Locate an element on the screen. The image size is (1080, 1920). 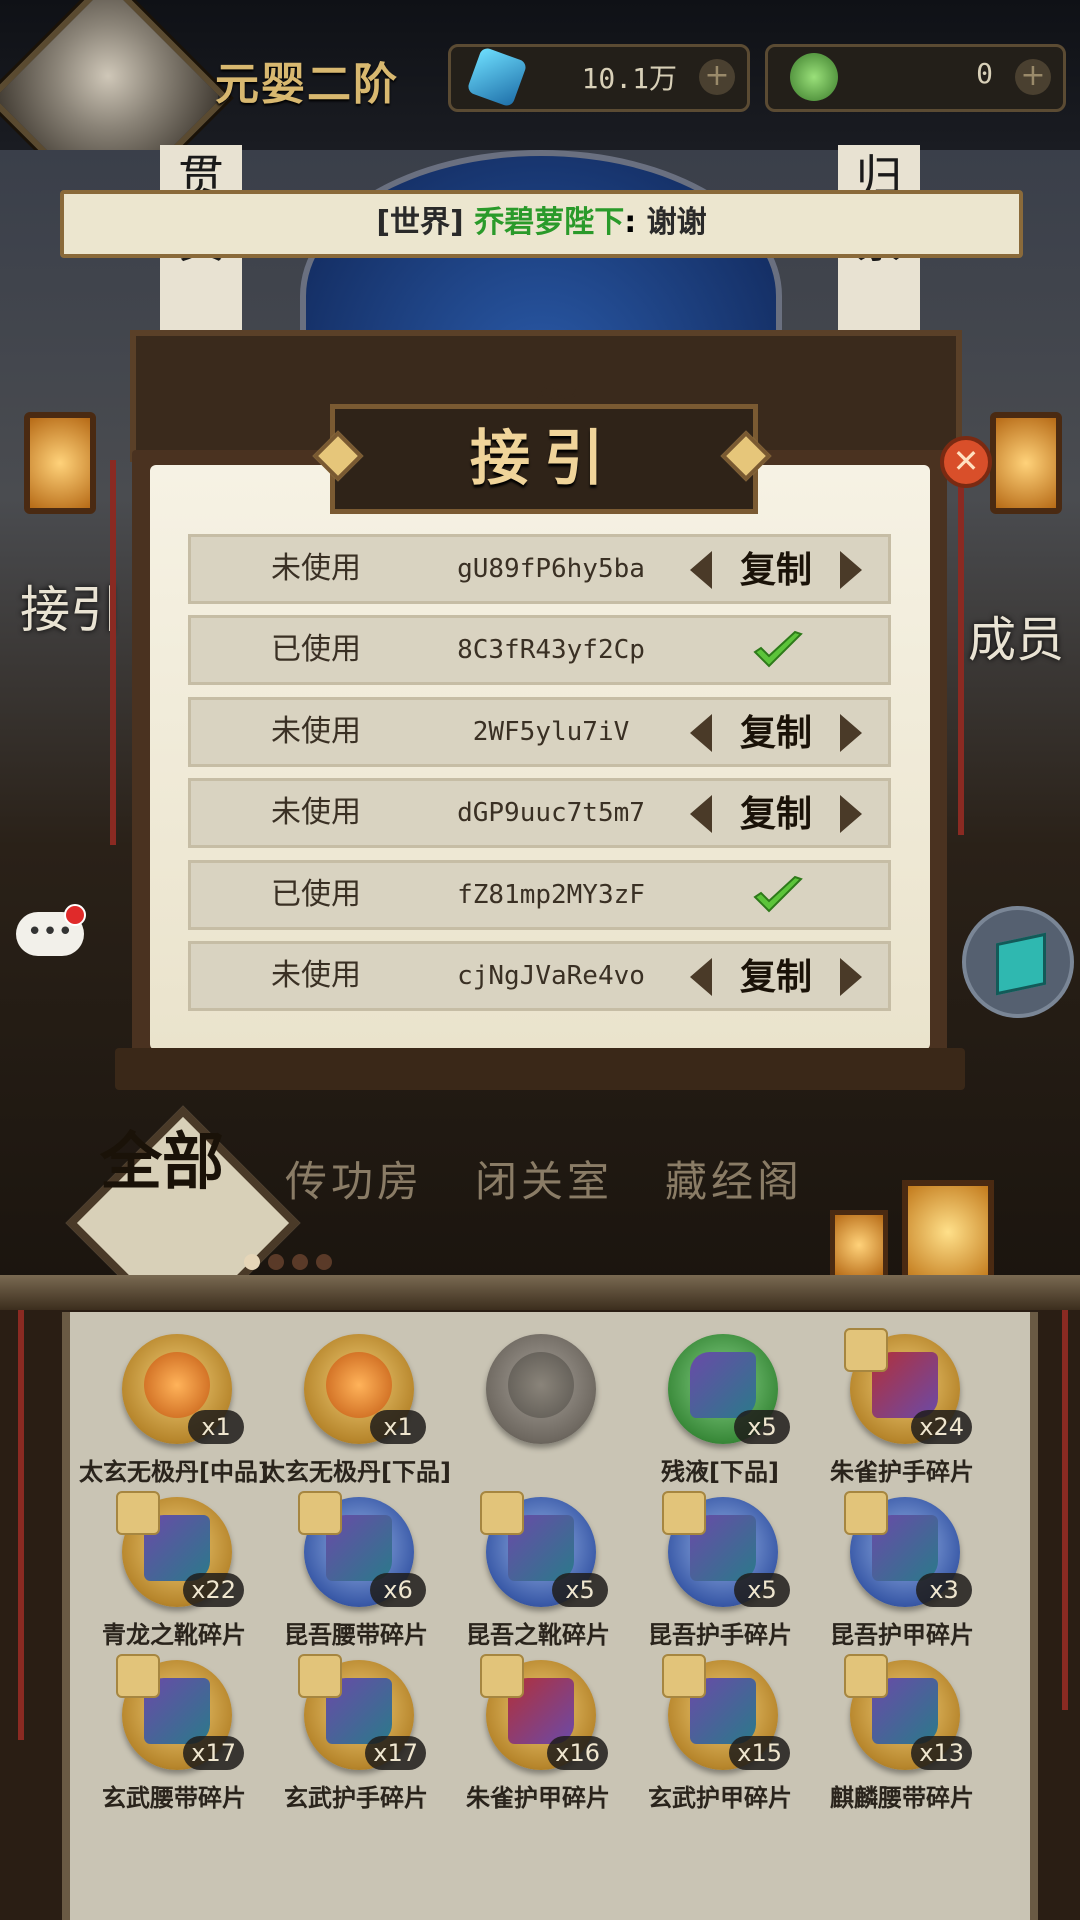
invite-code-row: 未使用 cjNgJVaRe4vo 复制 is located at coordinates (539, 976).